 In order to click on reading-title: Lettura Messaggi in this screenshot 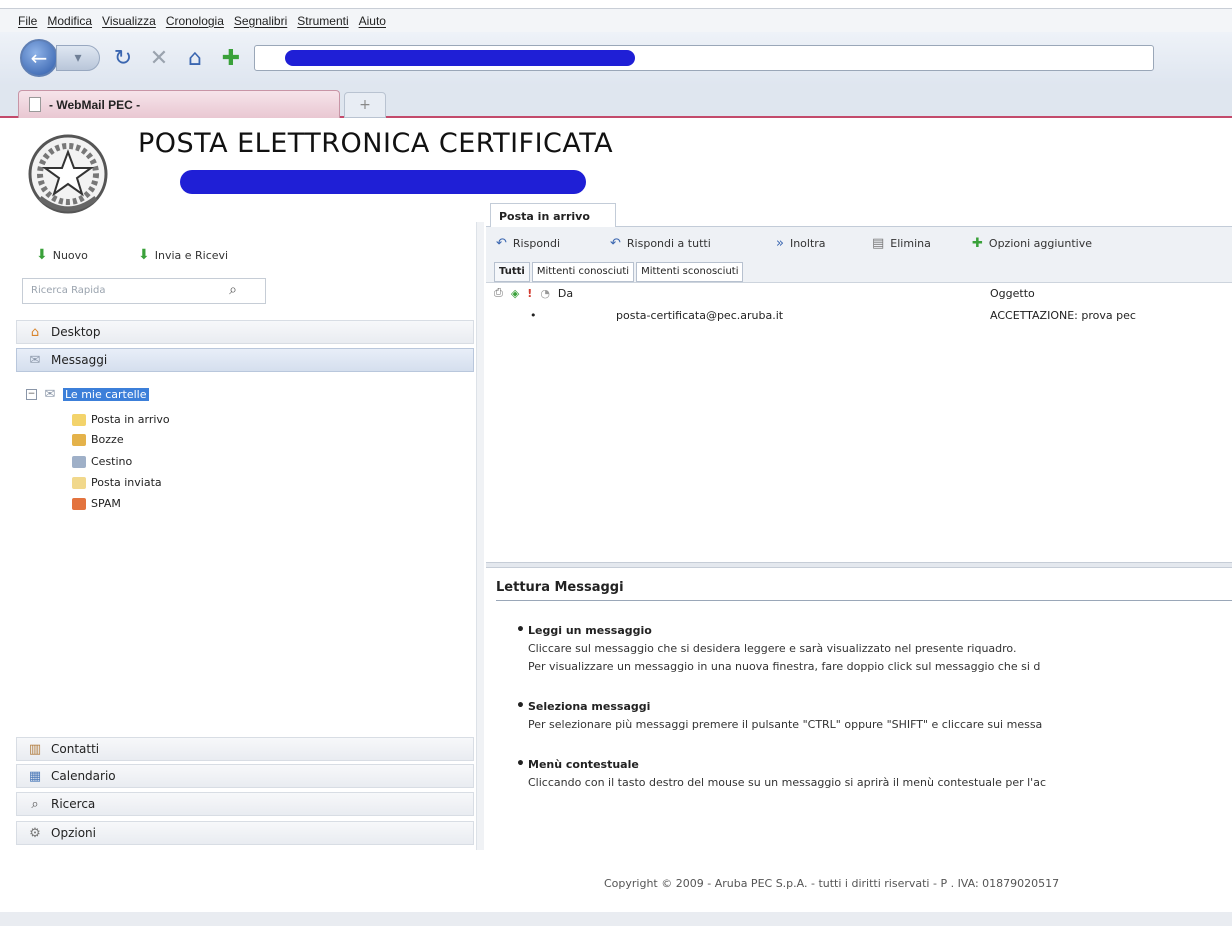, I will do `click(560, 587)`.